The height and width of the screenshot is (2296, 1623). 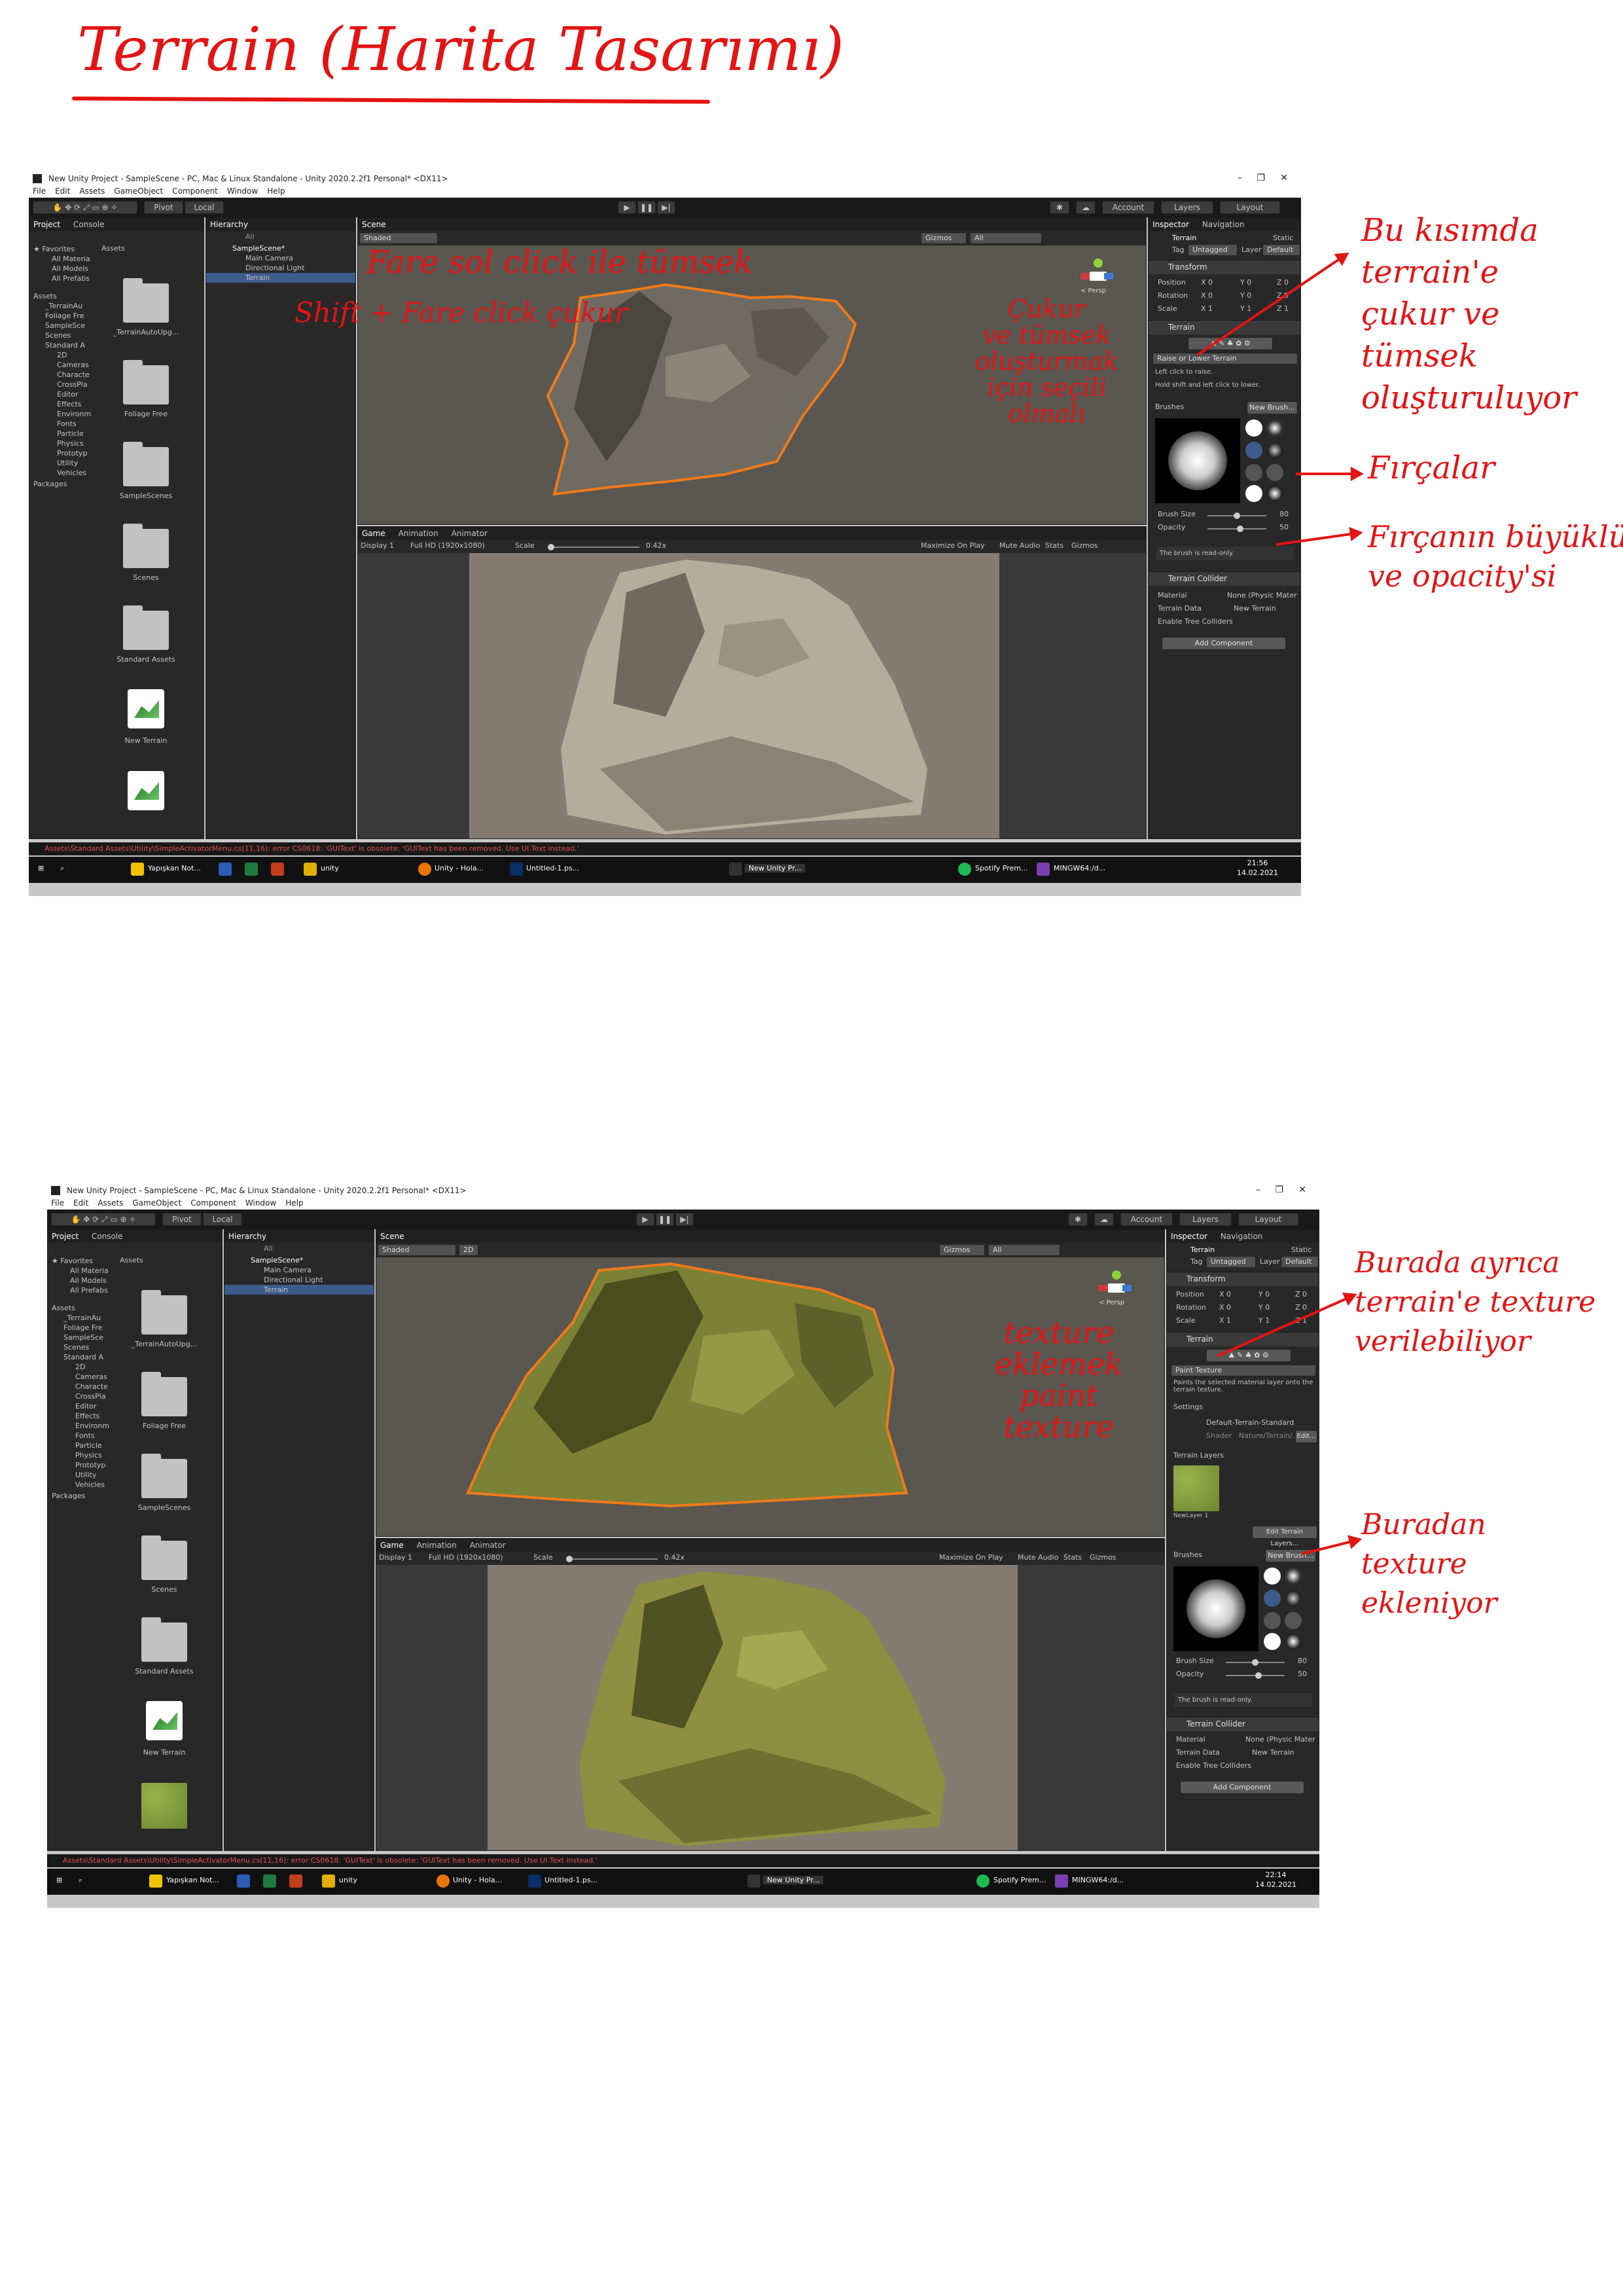 I want to click on unity-icon, so click(x=754, y=1881).